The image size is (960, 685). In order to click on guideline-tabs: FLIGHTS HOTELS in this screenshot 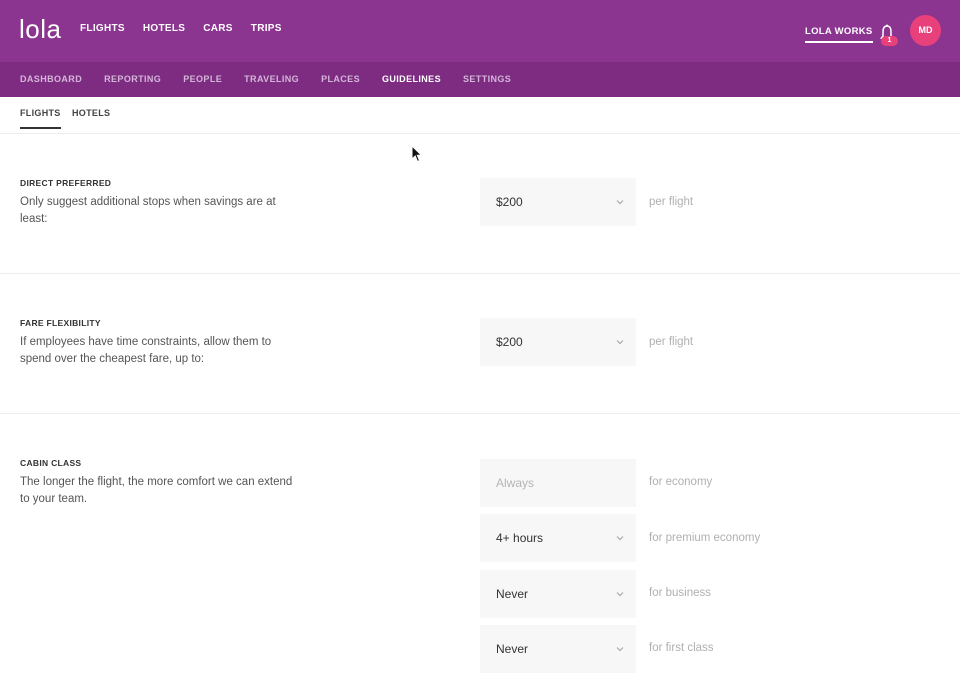, I will do `click(480, 115)`.